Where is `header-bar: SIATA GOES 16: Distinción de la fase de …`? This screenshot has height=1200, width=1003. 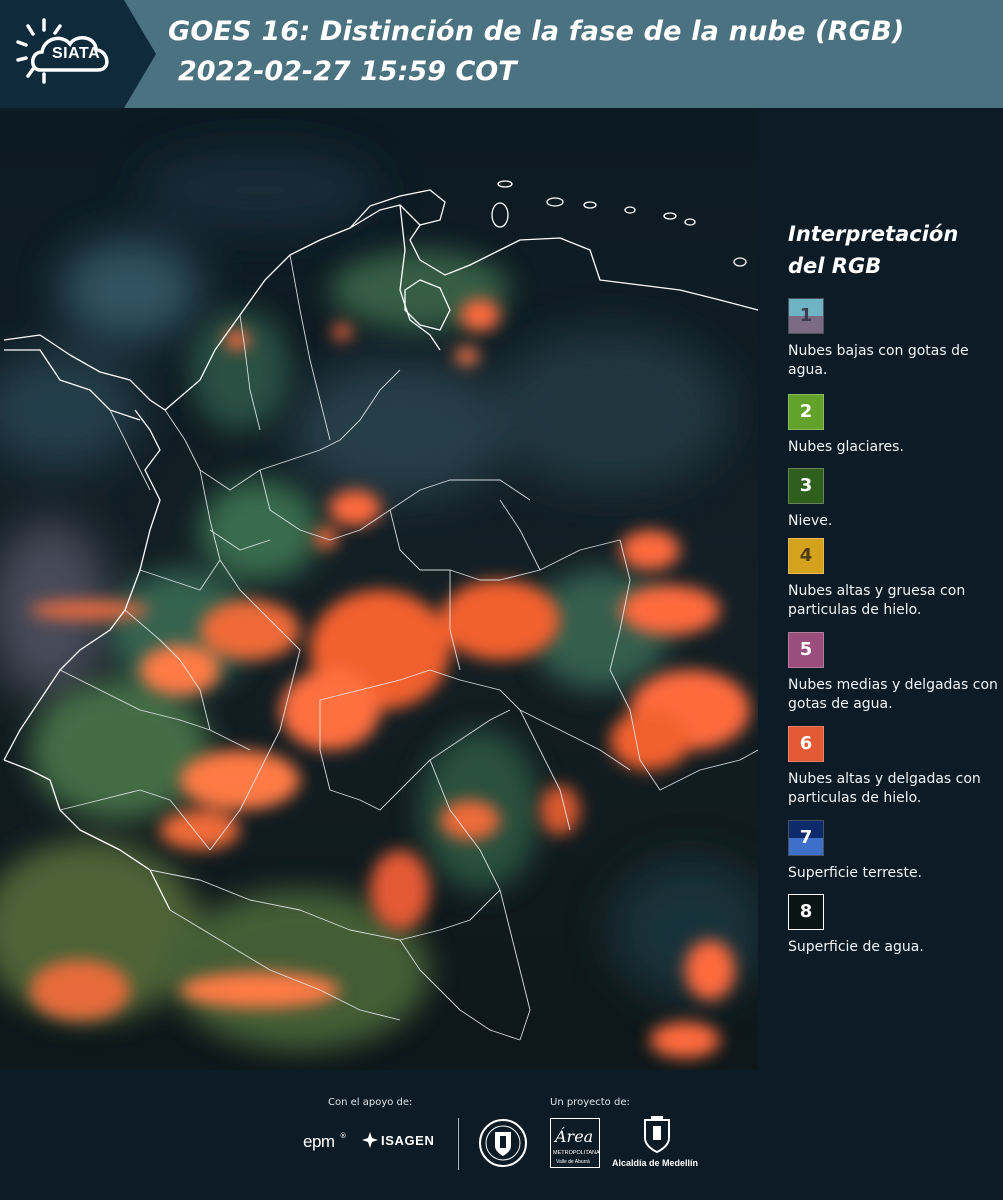
header-bar: SIATA GOES 16: Distinción de la fase de … is located at coordinates (501, 54).